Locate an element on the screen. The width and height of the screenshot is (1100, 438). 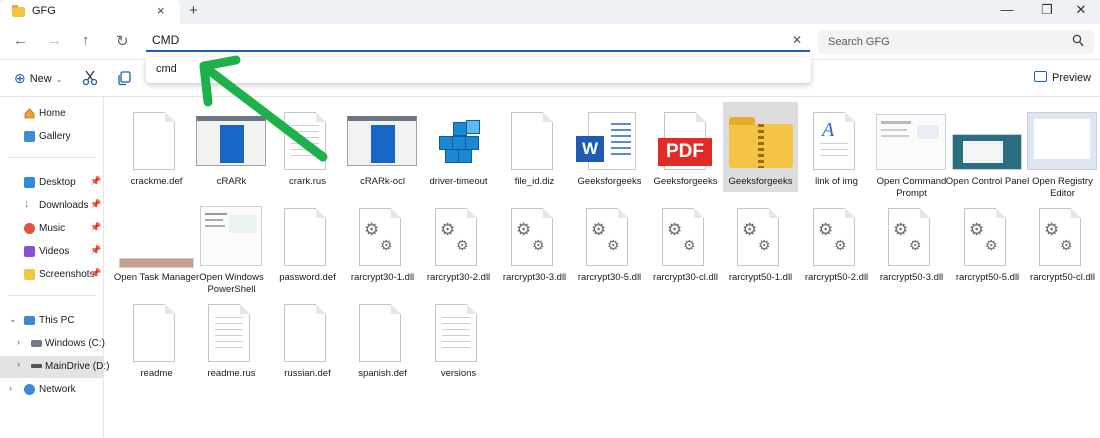
sidebar-item-desktop: Desktop 📌 is located at coordinates (51, 183).